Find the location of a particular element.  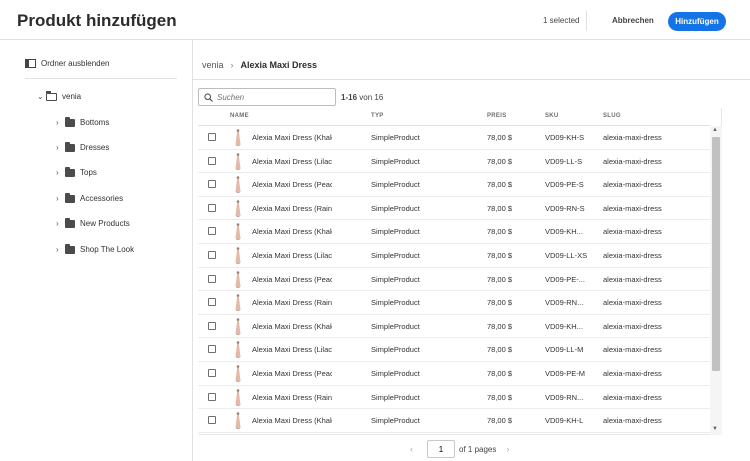

cancel-button: Abbrechen is located at coordinates (633, 21).